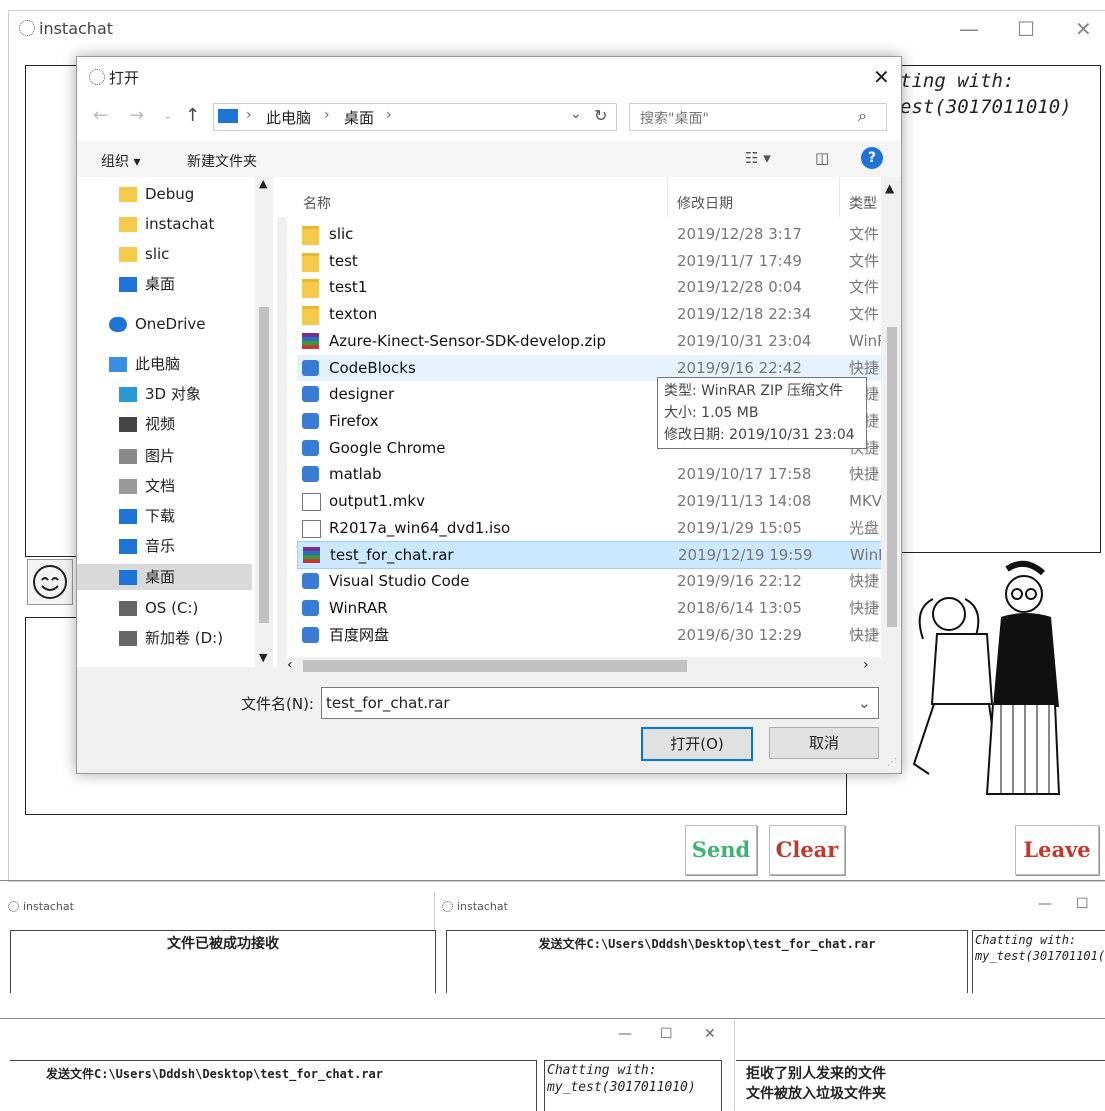  I want to click on dialog-close-icon: ✕, so click(881, 77).